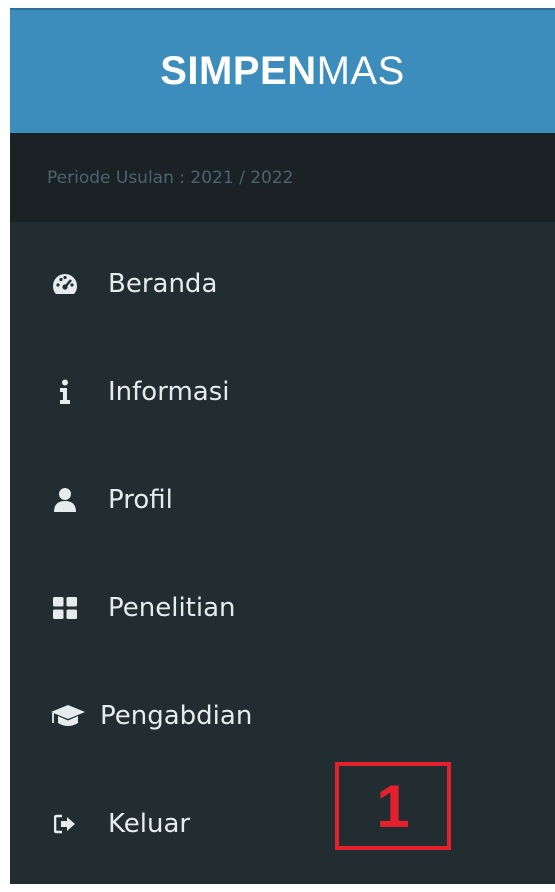  I want to click on sidebar-item-penelitian: Penelitian, so click(282, 608).